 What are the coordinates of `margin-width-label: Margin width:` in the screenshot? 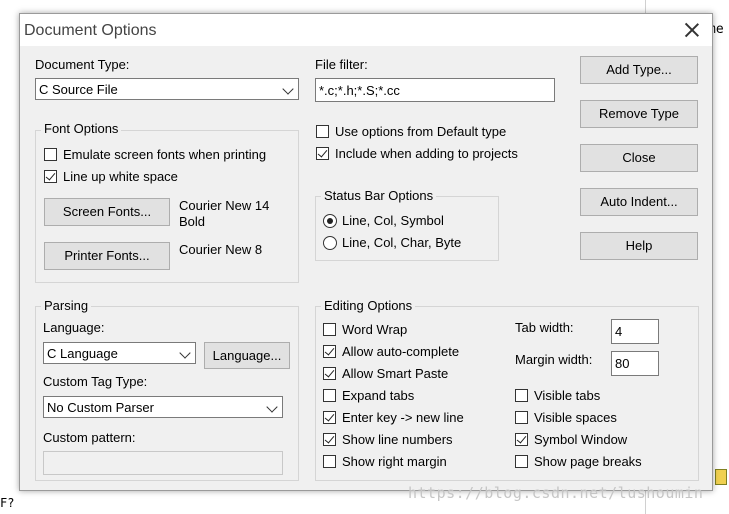 It's located at (554, 359).